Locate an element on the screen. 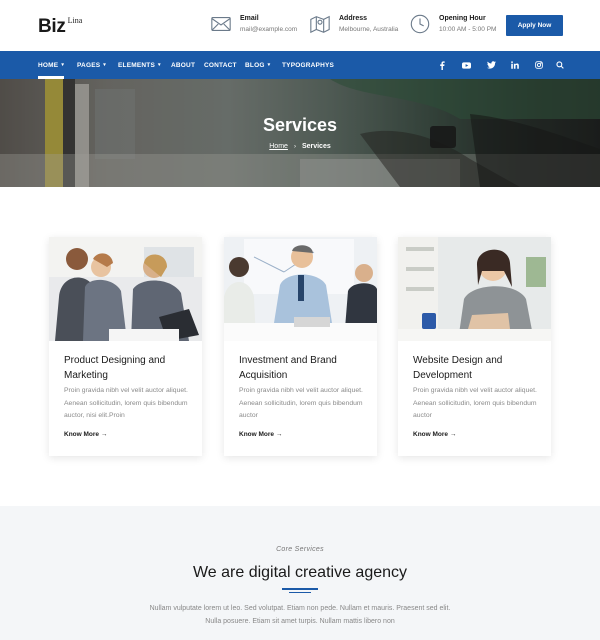 Image resolution: width=600 pixels, height=640 pixels. nav-label: ELEMENTS is located at coordinates (136, 65).